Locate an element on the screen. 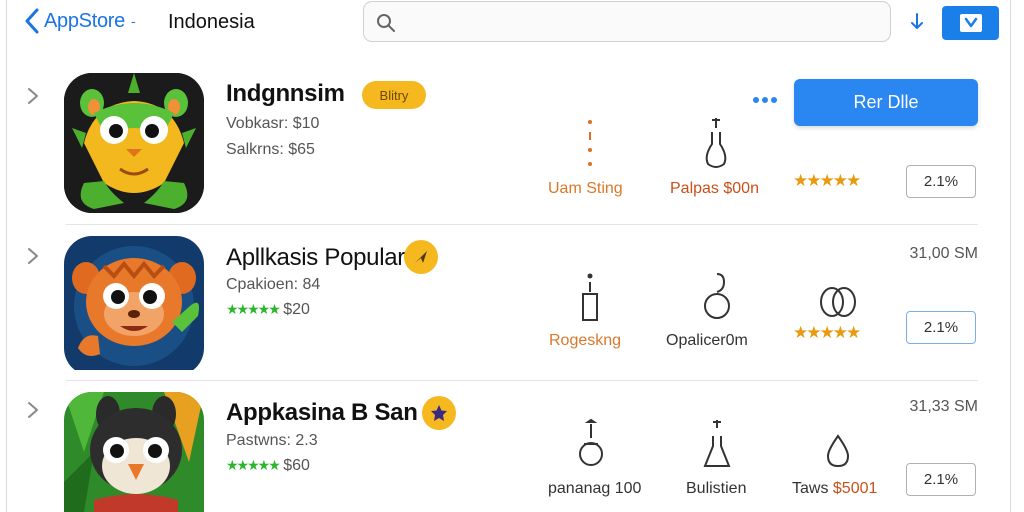  frame-left-border is located at coordinates (6, 256).